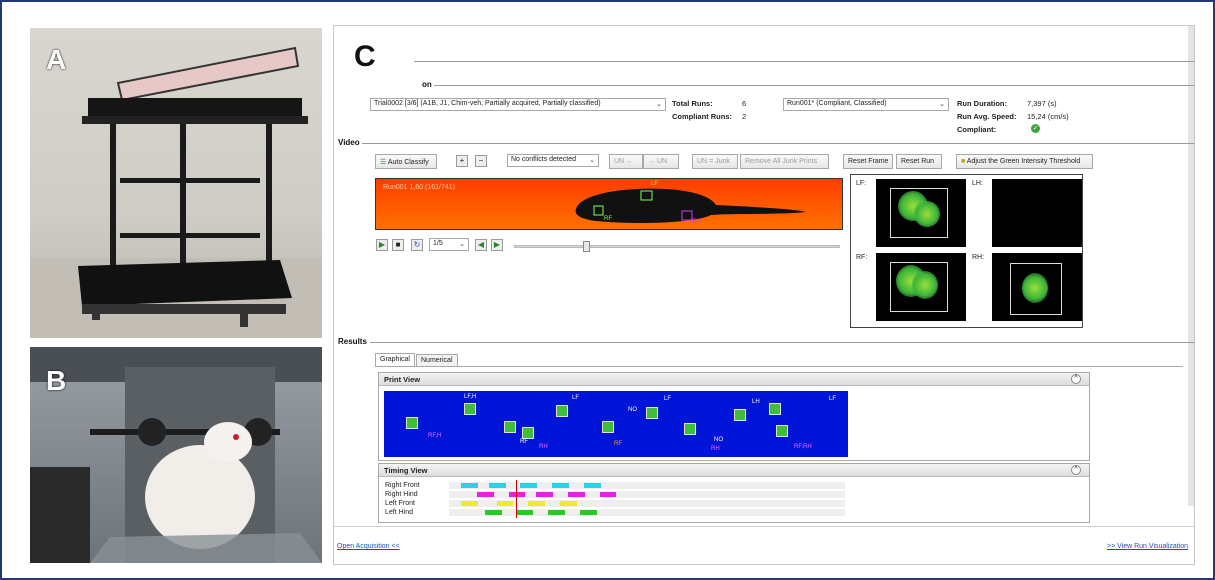 This screenshot has width=1215, height=580. What do you see at coordinates (692, 103) in the screenshot?
I see `total-runs-label: Total Runs:` at bounding box center [692, 103].